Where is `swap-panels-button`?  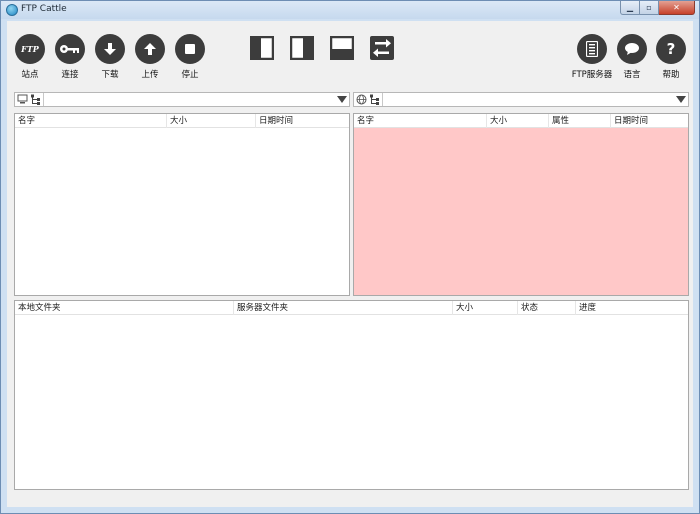 swap-panels-button is located at coordinates (382, 48).